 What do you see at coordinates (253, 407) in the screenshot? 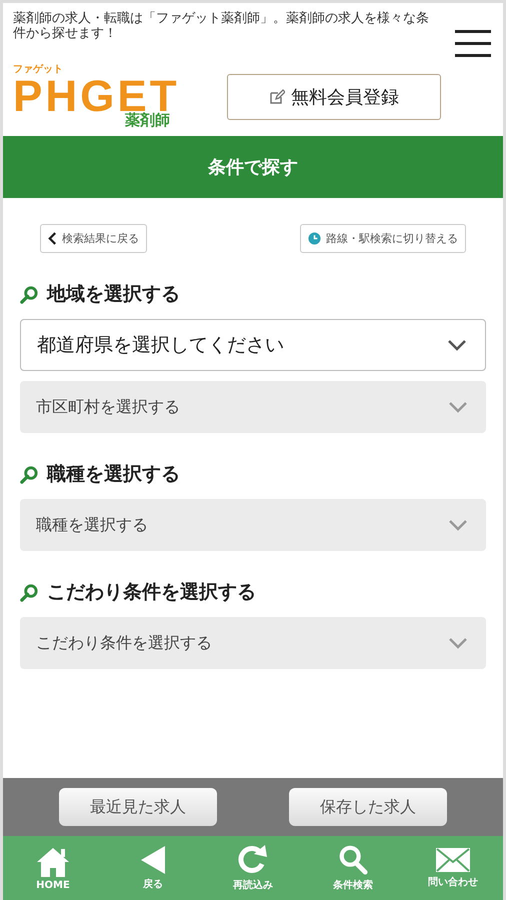
I see `dropdown-select: 市区町村を選択する` at bounding box center [253, 407].